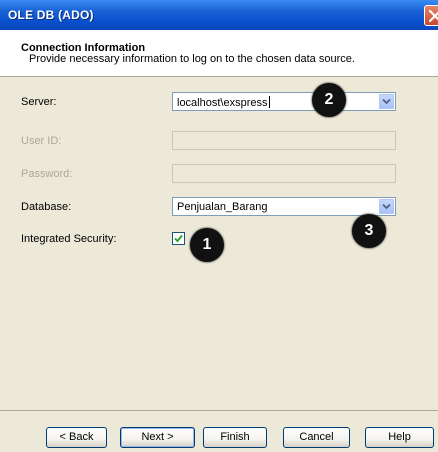 The height and width of the screenshot is (452, 438). Describe the element at coordinates (69, 239) in the screenshot. I see `integrated-security-label: Integrated Security:` at that location.